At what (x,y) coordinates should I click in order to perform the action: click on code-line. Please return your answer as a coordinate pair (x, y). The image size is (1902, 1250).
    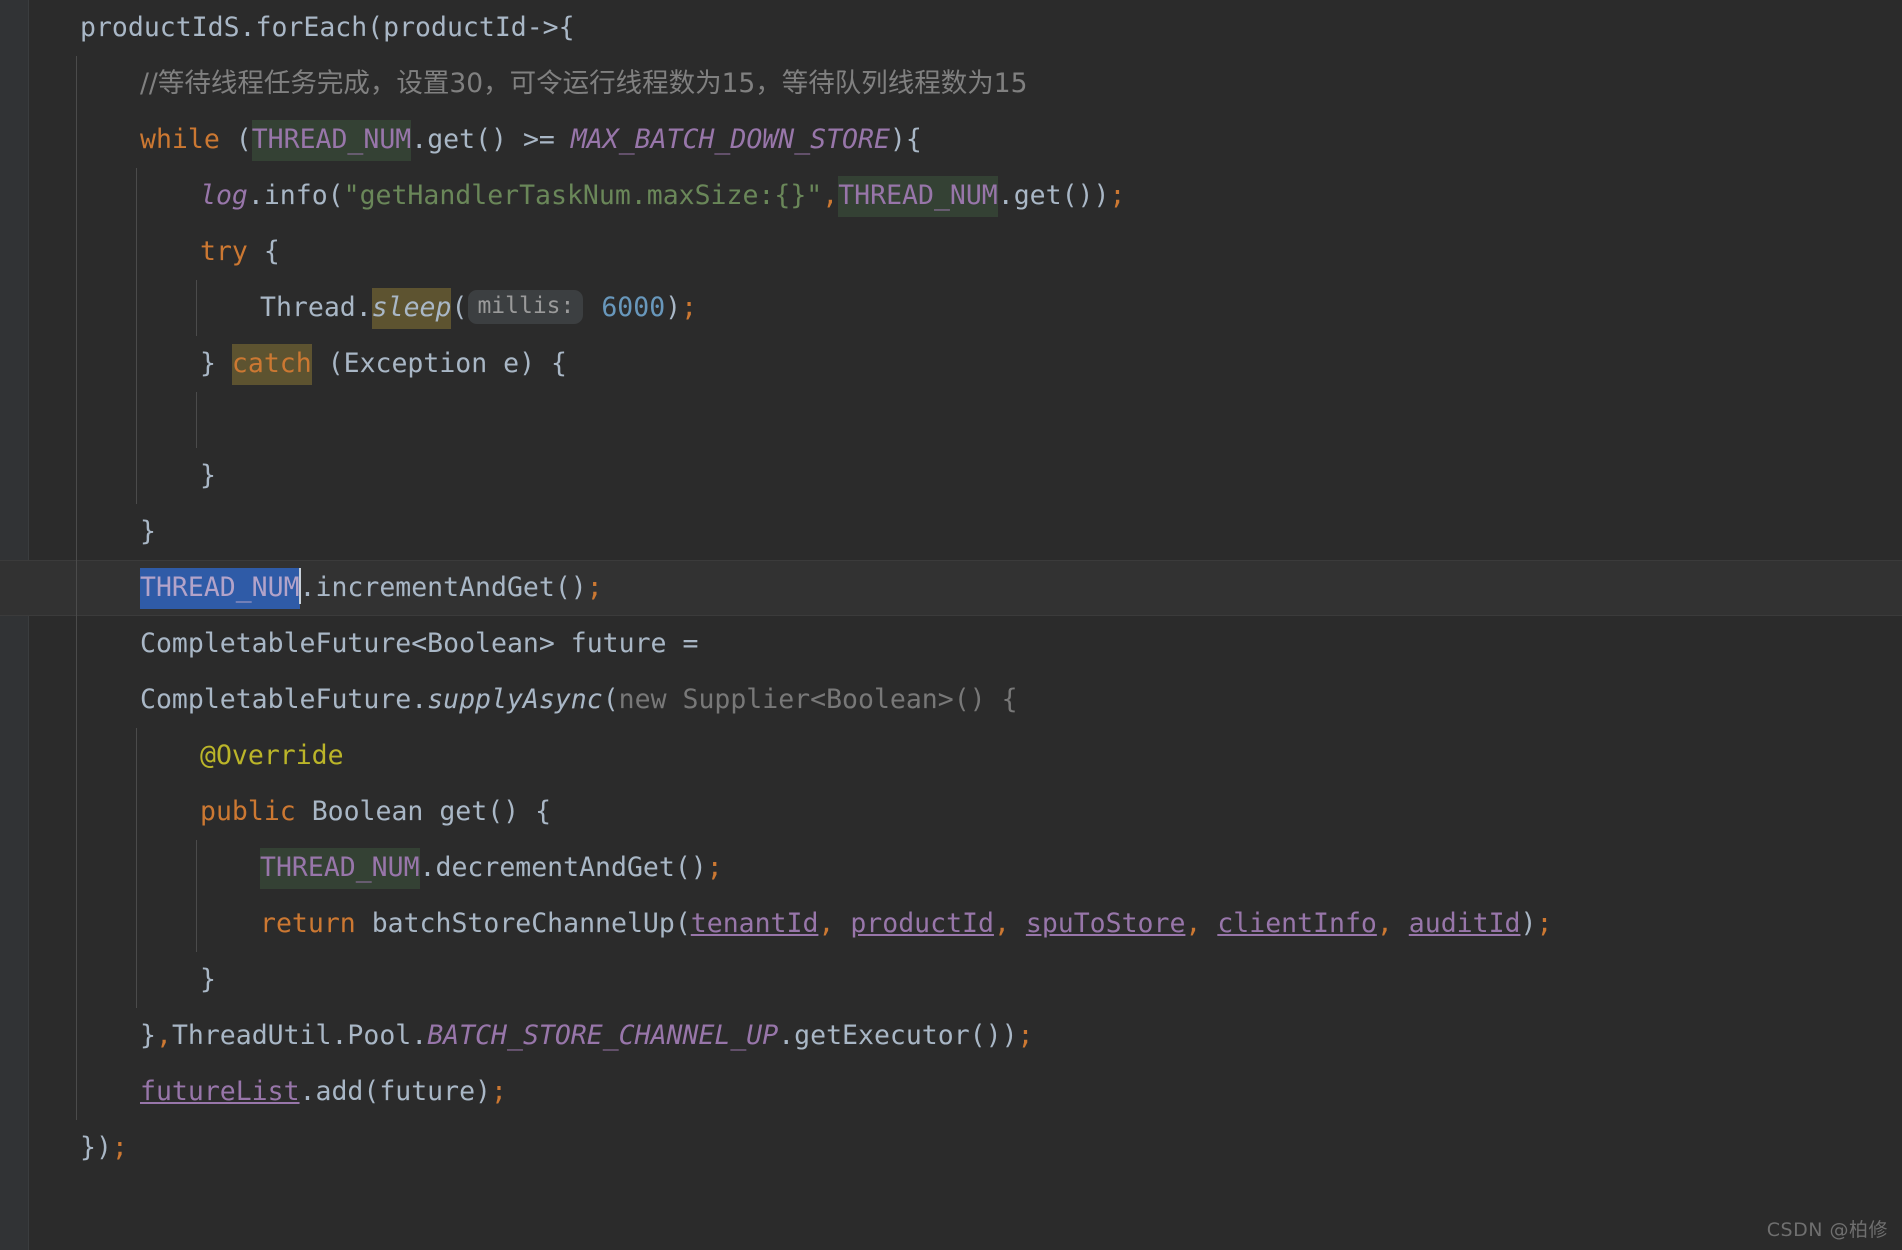
    Looking at the image, I should click on (951, 420).